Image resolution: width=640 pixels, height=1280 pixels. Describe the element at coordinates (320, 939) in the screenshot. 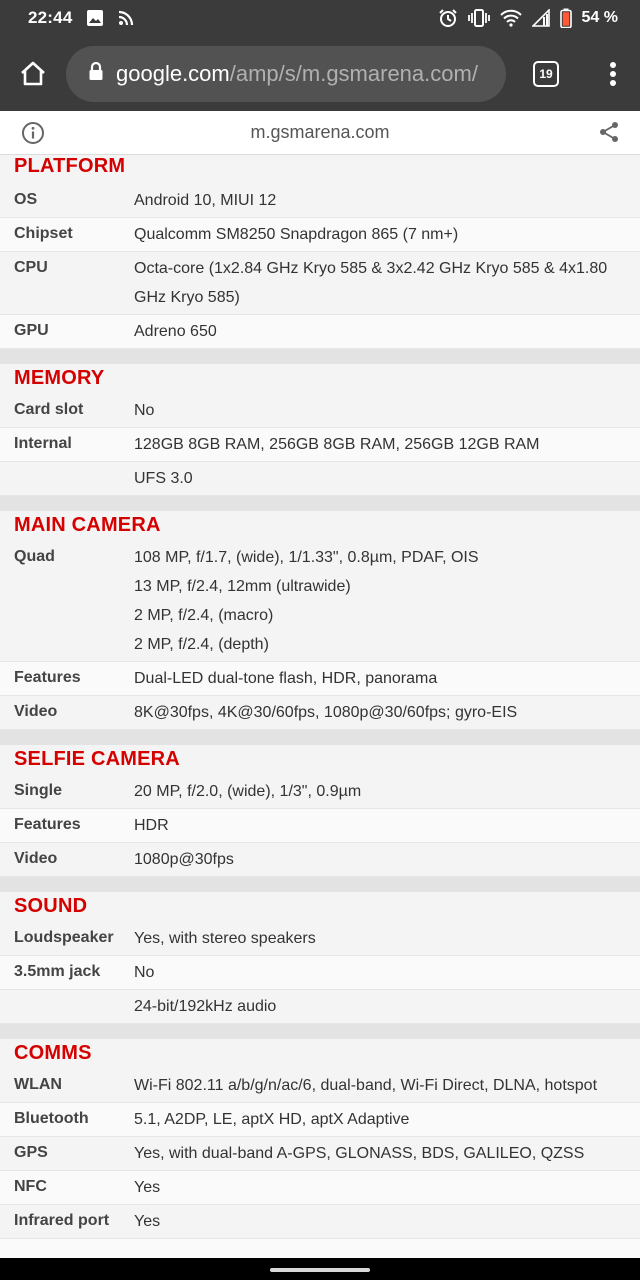

I see `spec-row: Loudspeaker Yes, with stereo speakers` at that location.